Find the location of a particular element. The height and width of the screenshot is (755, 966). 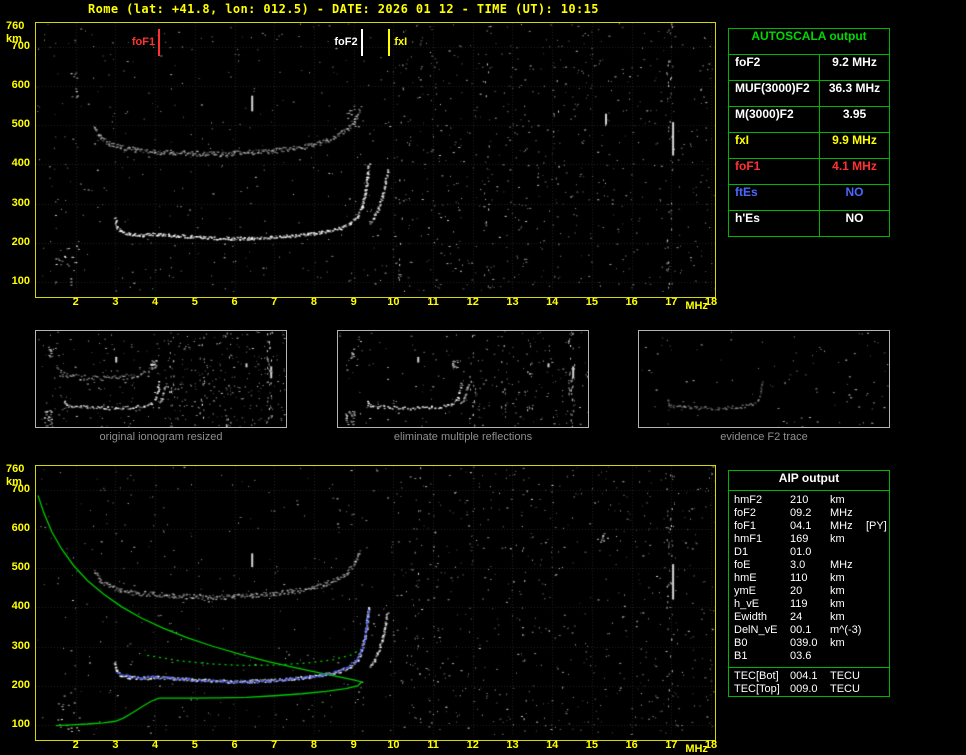

aip-row-value: 119 is located at coordinates (799, 604).